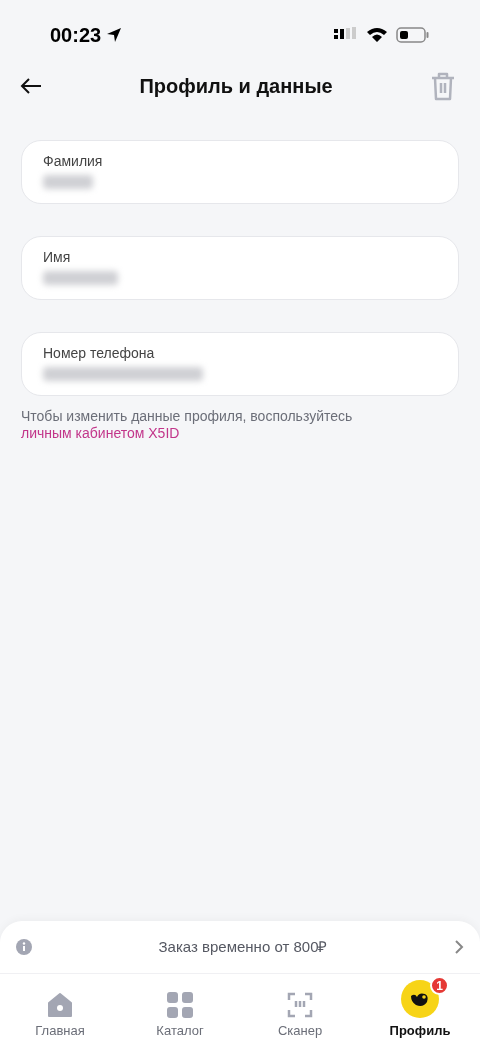  I want to click on wifi-icon, so click(377, 35).